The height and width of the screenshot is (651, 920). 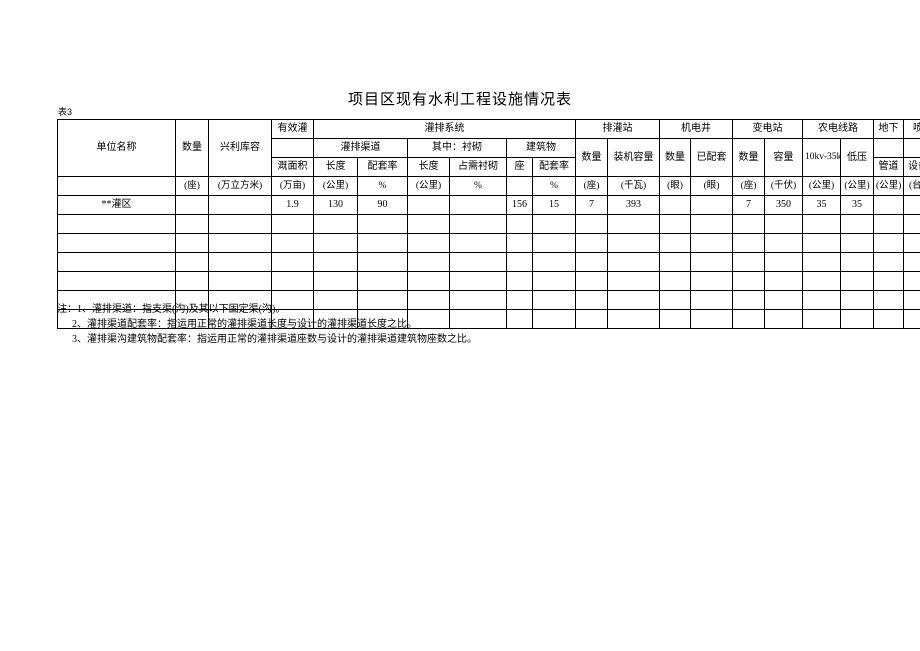 I want to click on cell-effective-irrigation: 1.9, so click(x=292, y=205).